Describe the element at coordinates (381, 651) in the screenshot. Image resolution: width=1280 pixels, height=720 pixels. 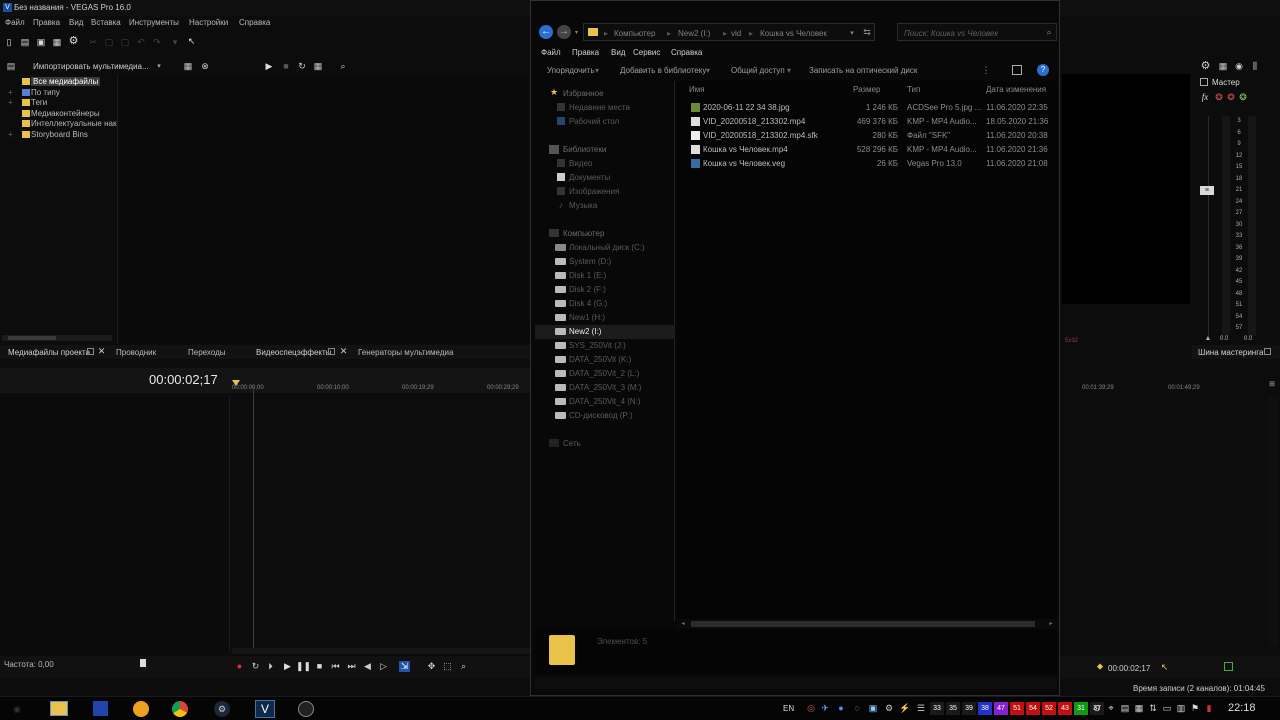
I see `timeline-hscroll` at that location.